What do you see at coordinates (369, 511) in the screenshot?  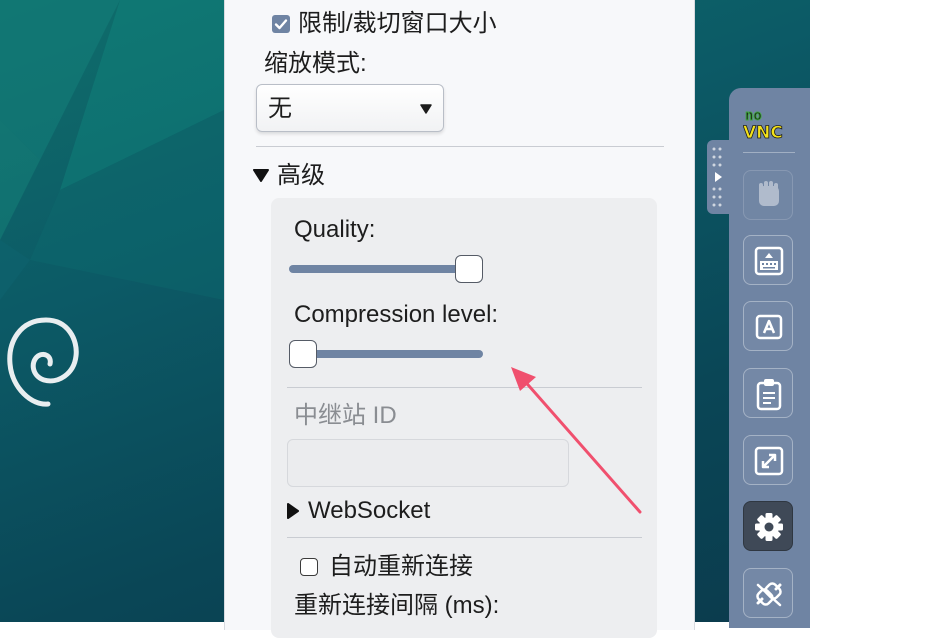 I see `websocket-section-toggle: WebSocket` at bounding box center [369, 511].